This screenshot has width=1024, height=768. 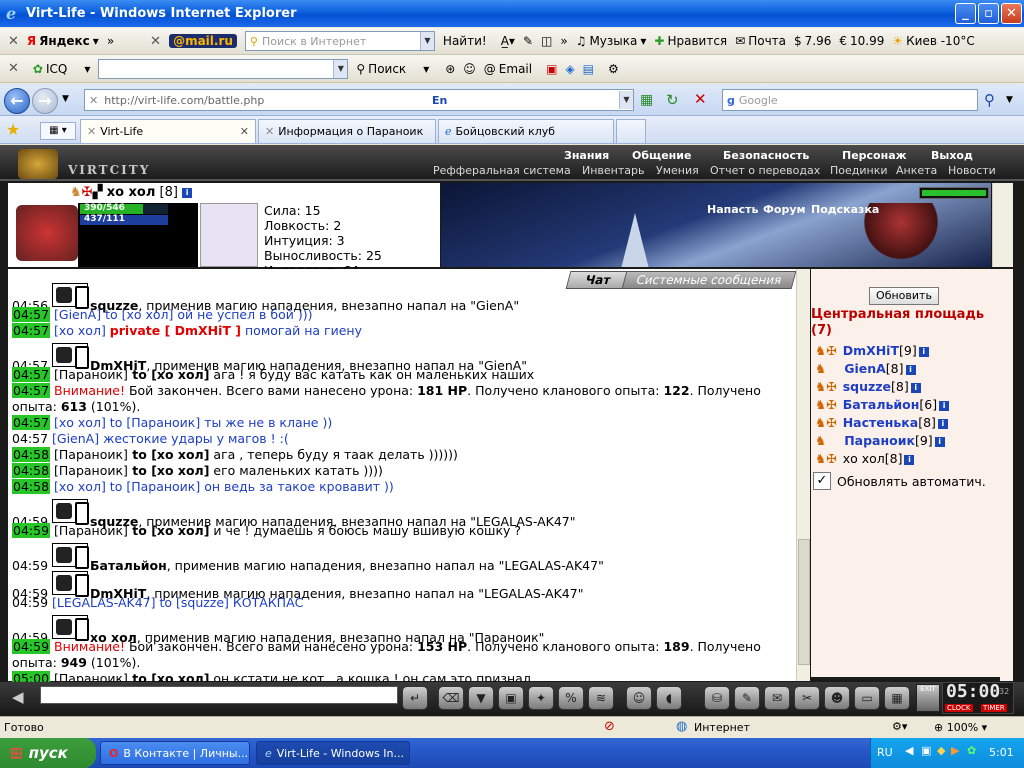 What do you see at coordinates (760, 41) in the screenshot?
I see `mail-link: ✉ Почта` at bounding box center [760, 41].